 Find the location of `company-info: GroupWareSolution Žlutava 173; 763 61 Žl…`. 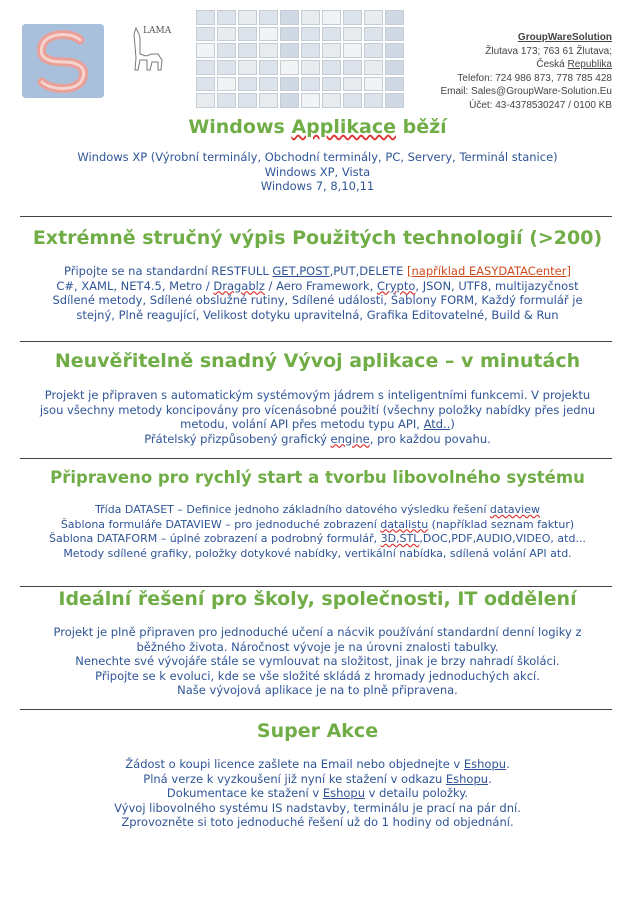

company-info: GroupWareSolution Žlutava 173; 763 61 Žl… is located at coordinates (507, 71).